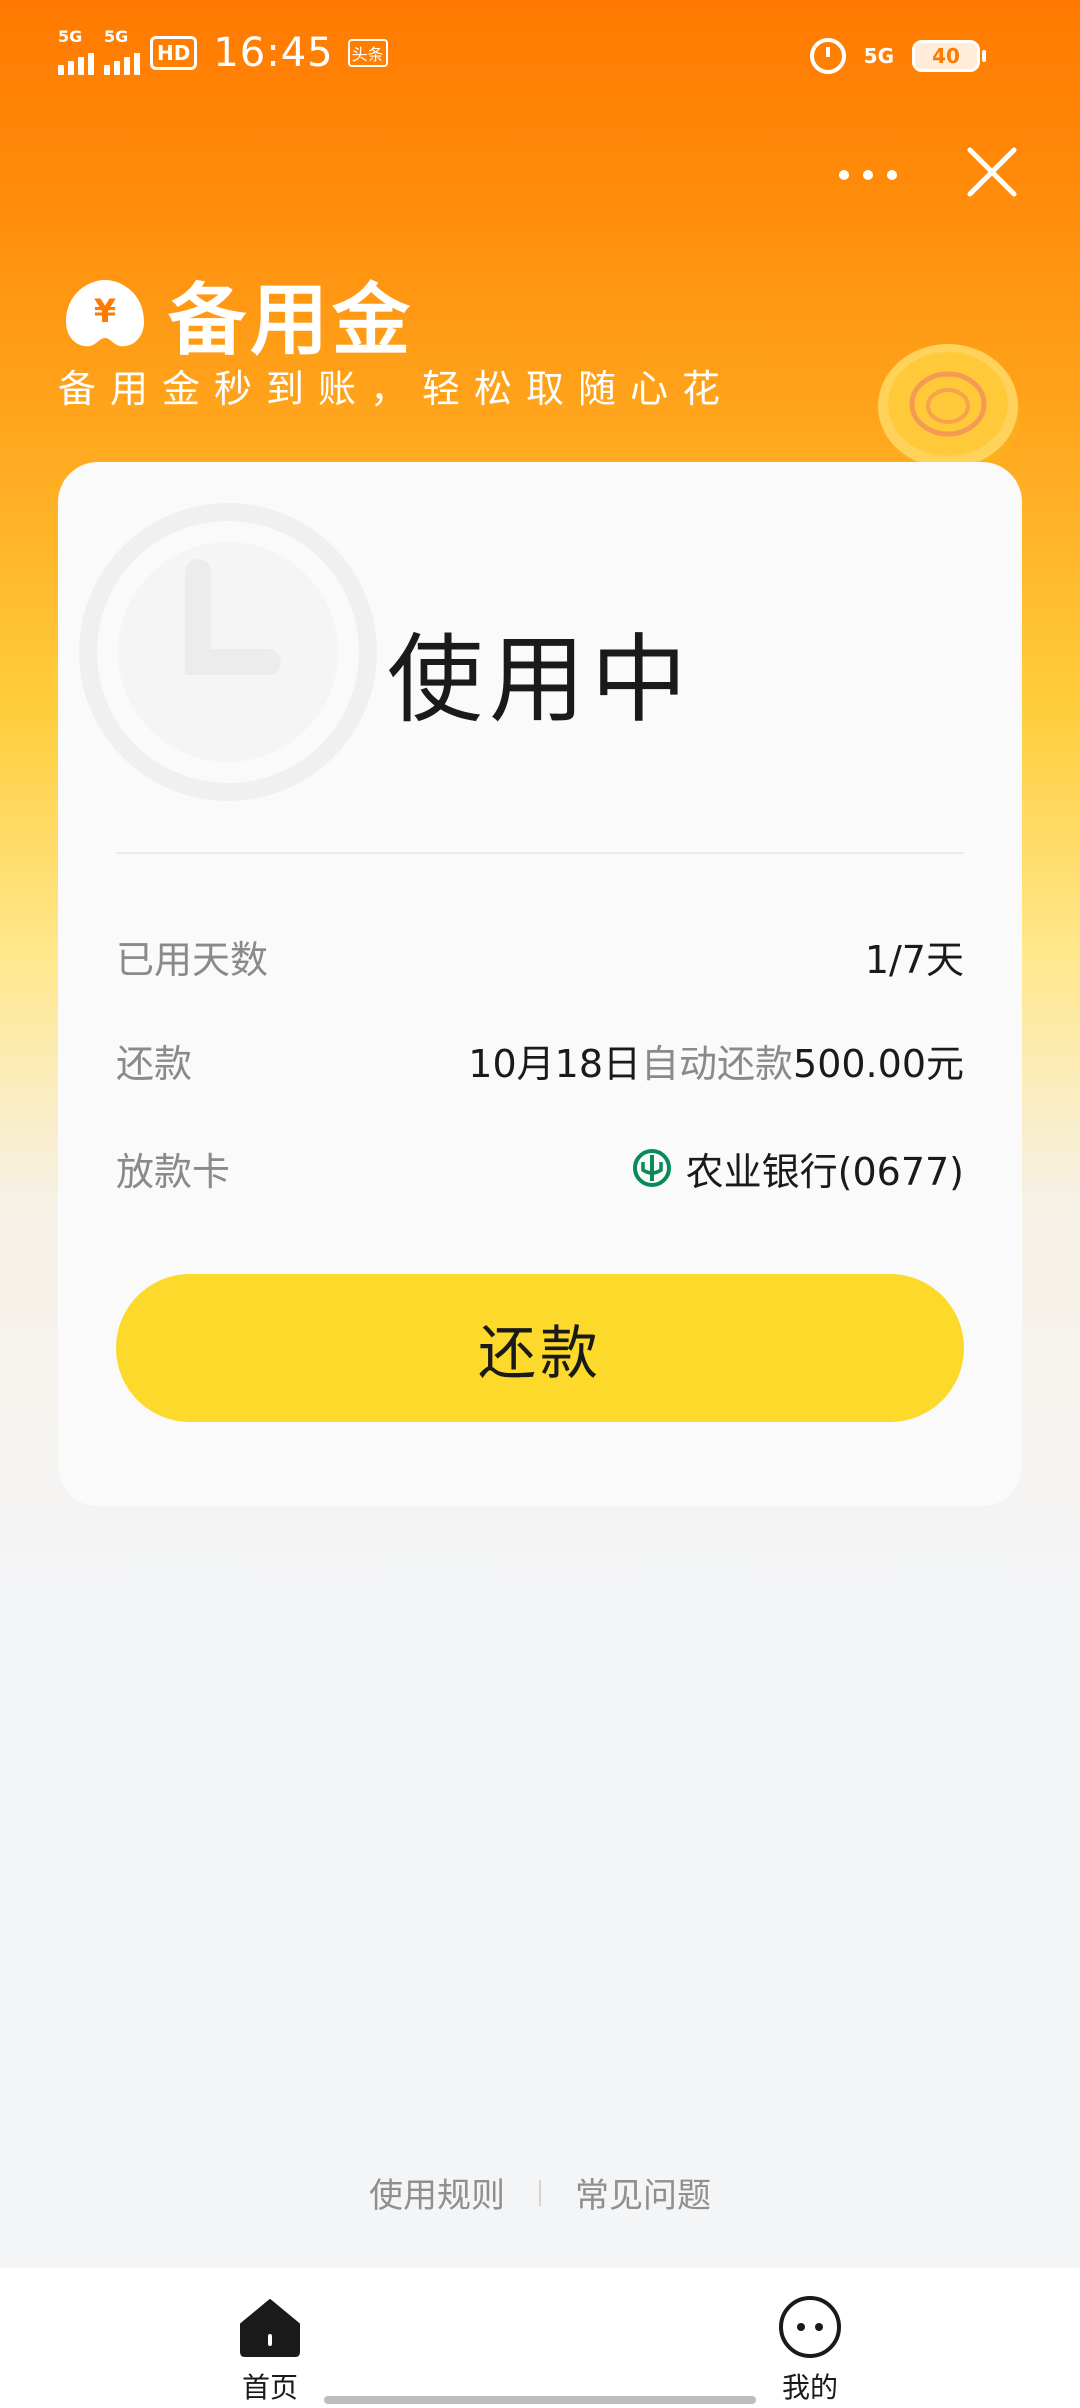  Describe the element at coordinates (651, 1168) in the screenshot. I see `abc-bank-icon` at that location.